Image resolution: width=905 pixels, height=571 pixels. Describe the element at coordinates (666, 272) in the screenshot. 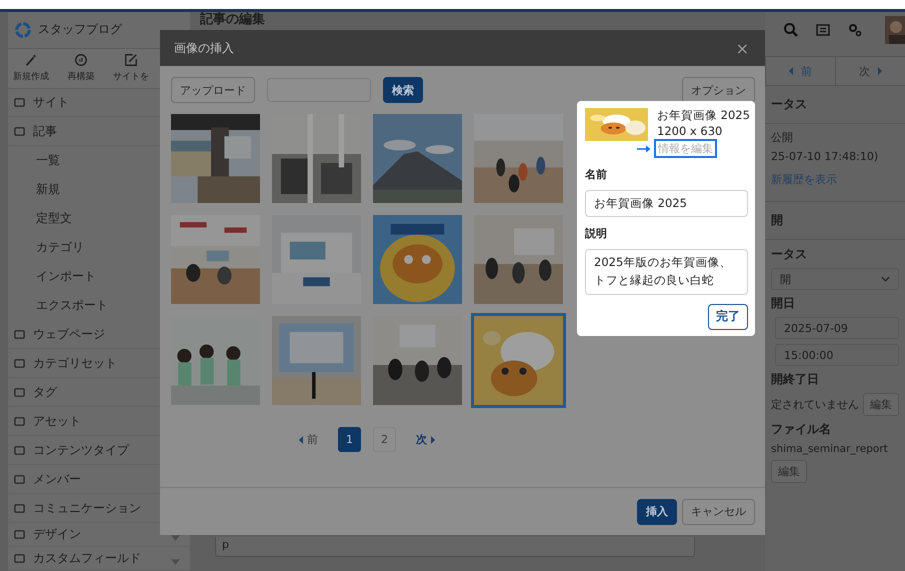

I see `description-field: 2025年版のお年賀画像、トフと縁起の良い白蛇` at that location.